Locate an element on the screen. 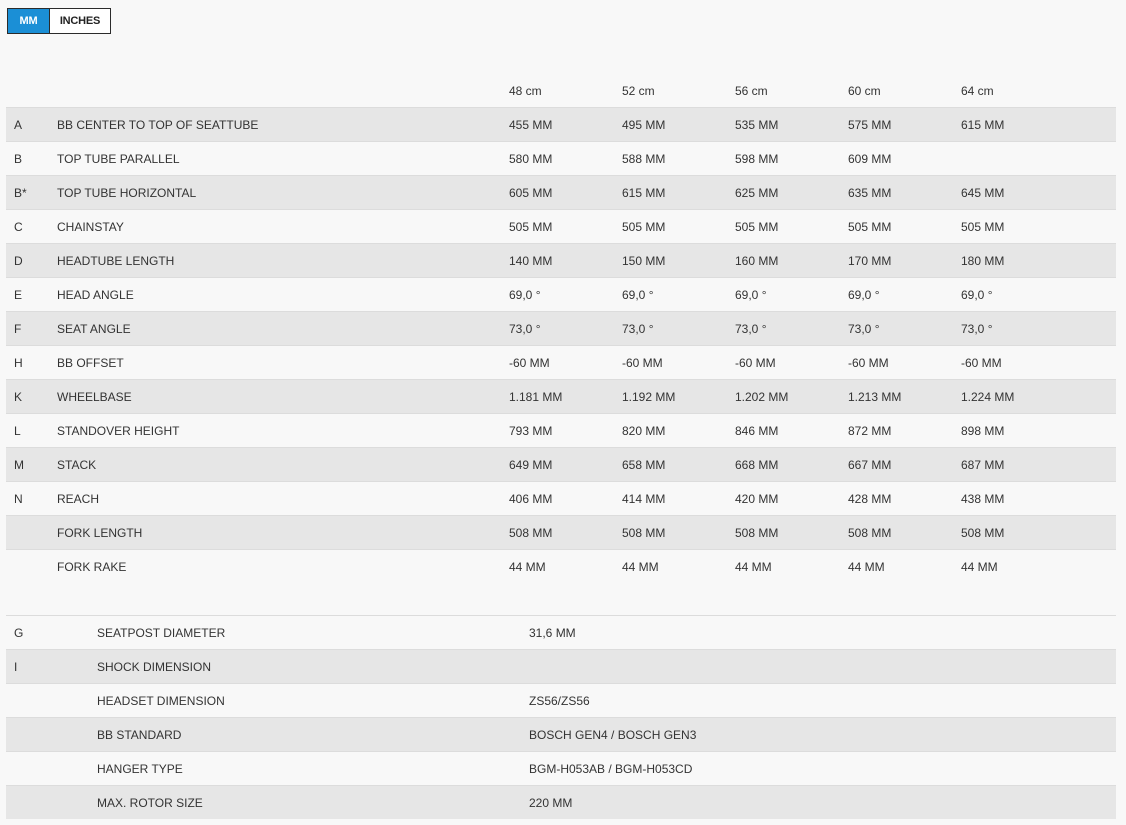 Image resolution: width=1126 pixels, height=825 pixels. geometry-row-letter: C is located at coordinates (18, 227).